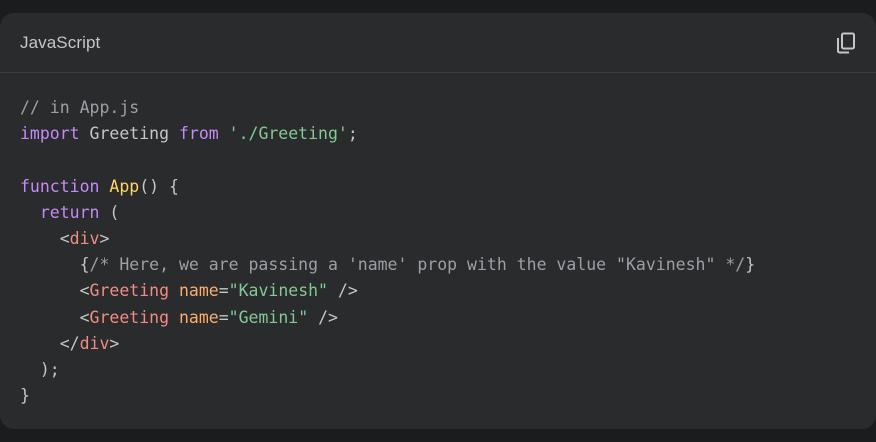 This screenshot has height=442, width=876. What do you see at coordinates (438, 396) in the screenshot?
I see `code-line: }` at bounding box center [438, 396].